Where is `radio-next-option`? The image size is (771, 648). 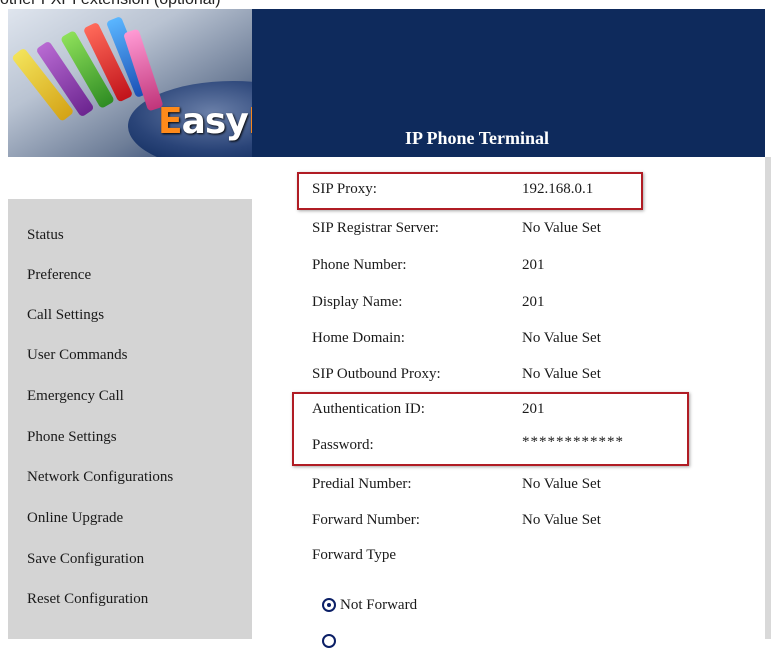 radio-next-option is located at coordinates (329, 641).